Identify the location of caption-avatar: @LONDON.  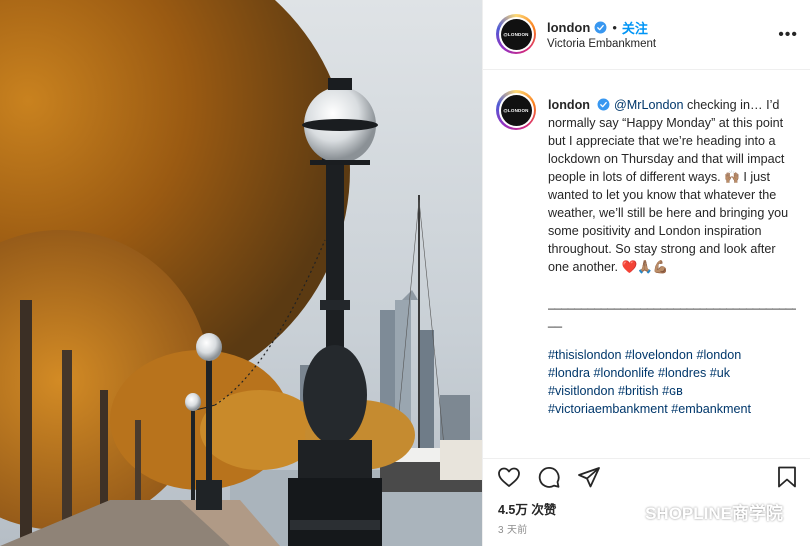
(516, 110).